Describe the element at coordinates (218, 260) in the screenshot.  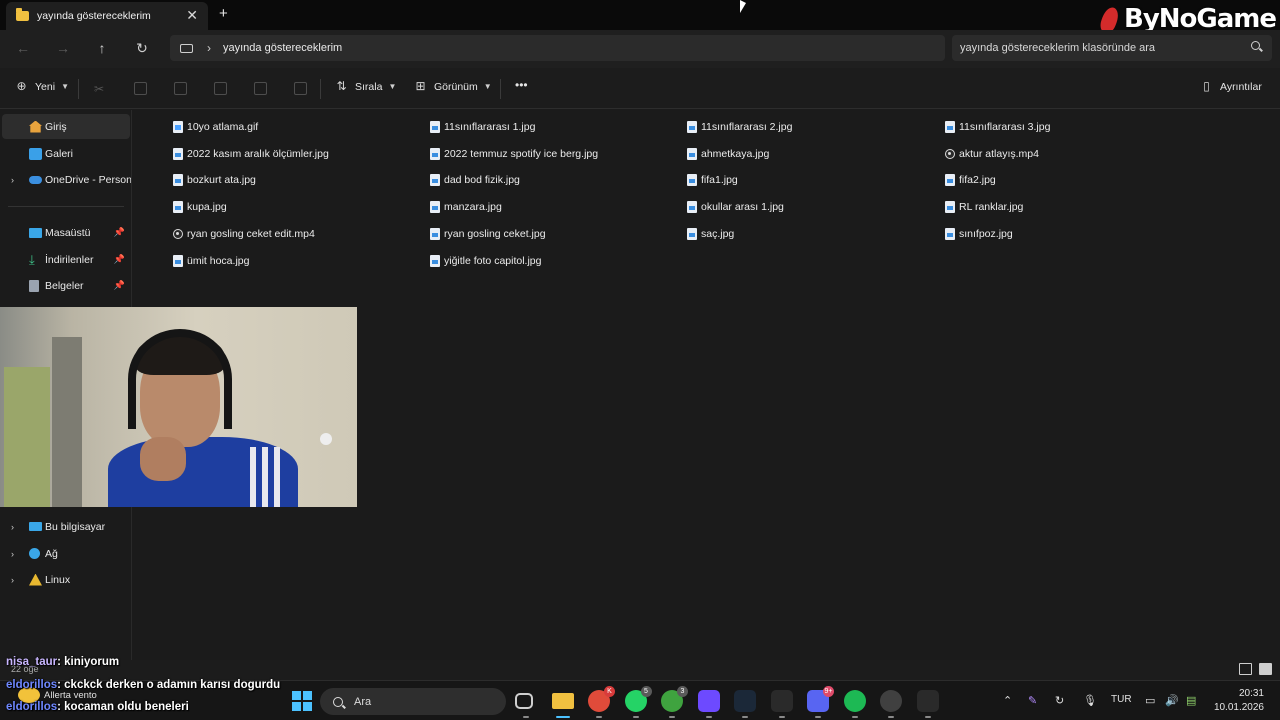
I see `file-name: ümit hoca.jpg` at that location.